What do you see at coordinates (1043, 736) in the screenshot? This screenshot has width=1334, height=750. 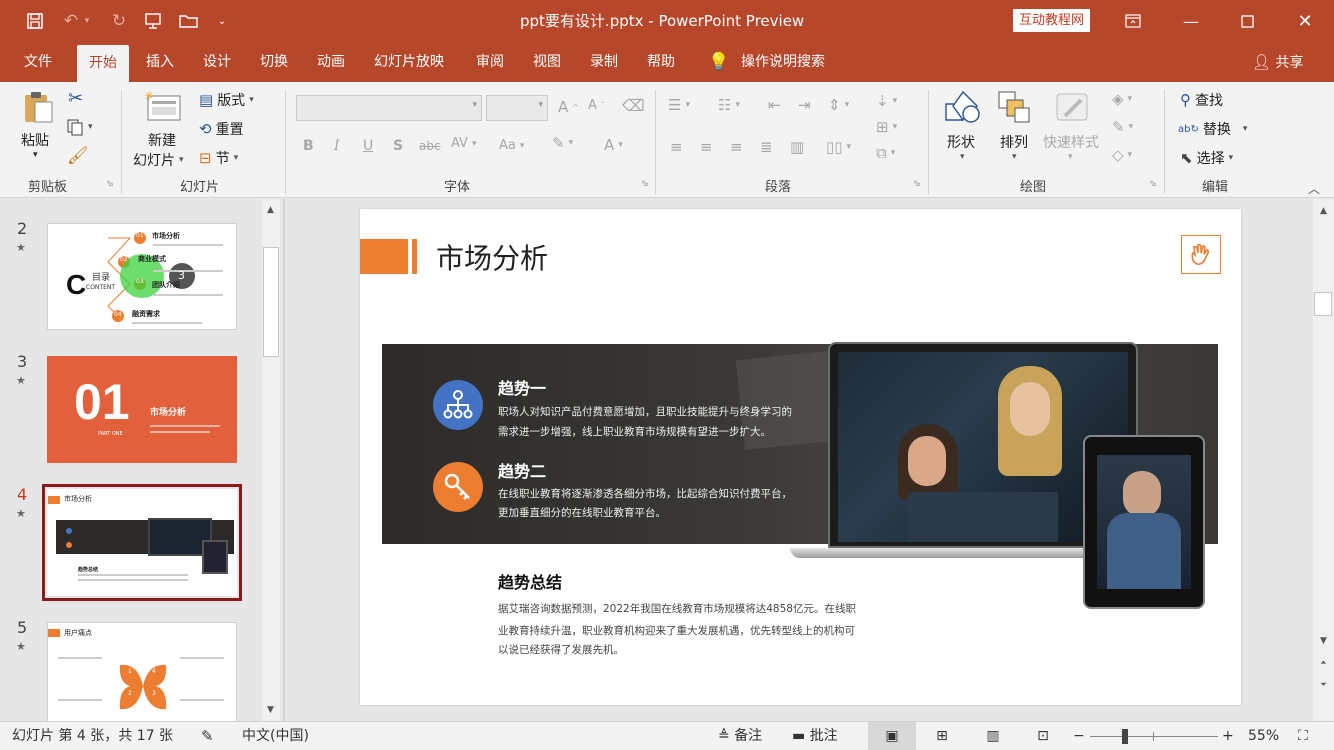 I see `slideshow-view-icon: ⊡` at bounding box center [1043, 736].